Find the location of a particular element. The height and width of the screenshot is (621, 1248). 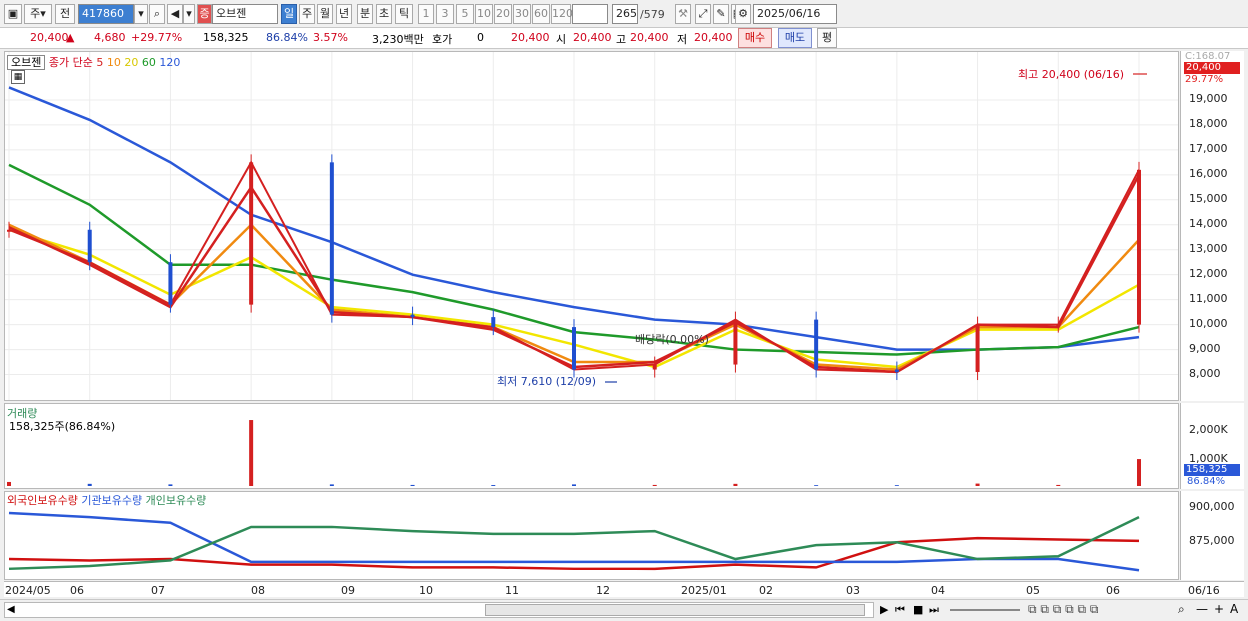

volume-chart is located at coordinates (591, 446).